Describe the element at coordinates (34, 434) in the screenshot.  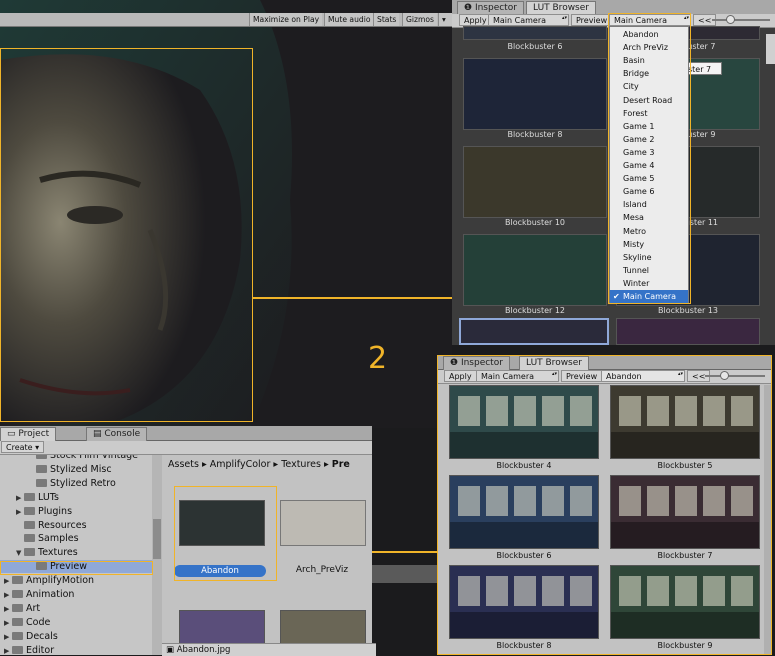
I see `tab-label: Project` at that location.